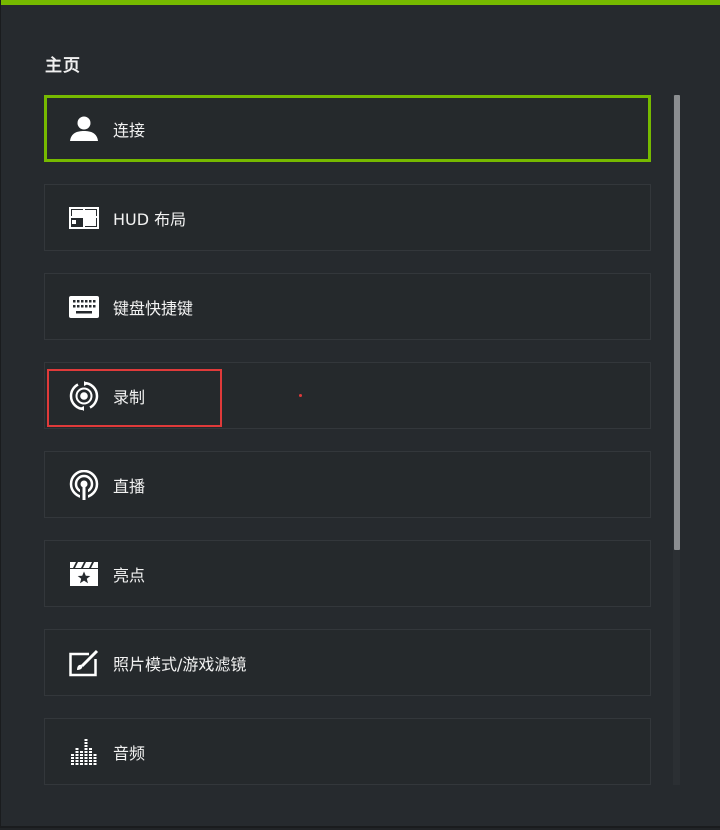 This screenshot has width=720, height=830. What do you see at coordinates (347, 217) in the screenshot?
I see `menu-item-hud-layout: HUD 布局` at bounding box center [347, 217].